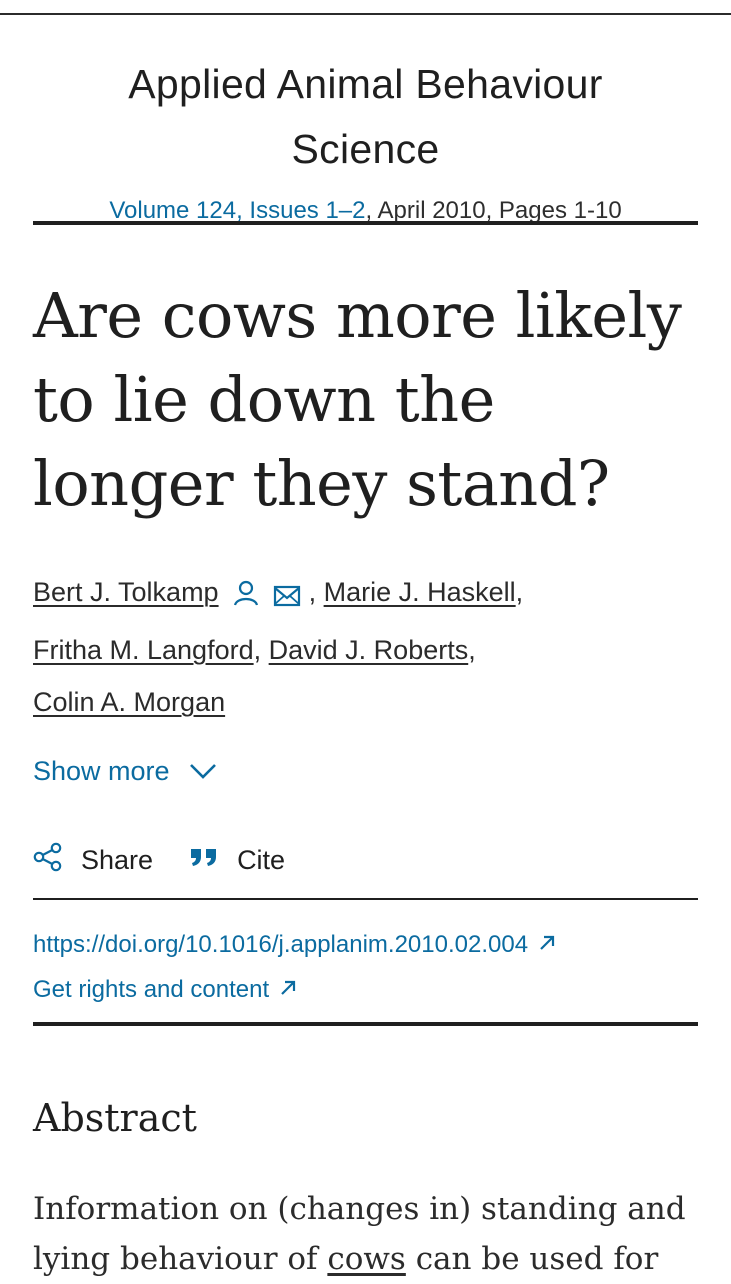  What do you see at coordinates (367, 702) in the screenshot?
I see `author-line-3: Colin A. Morgan` at bounding box center [367, 702].